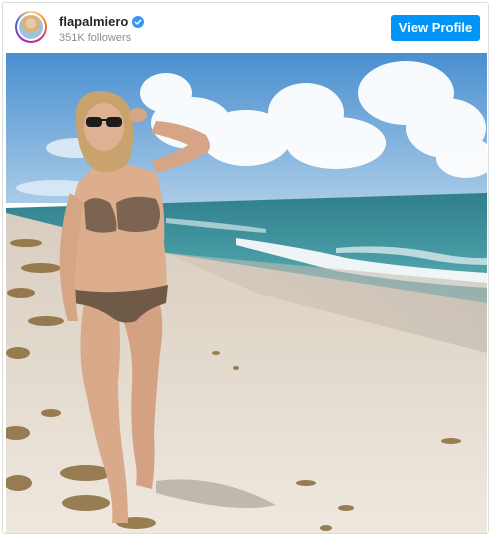 Image resolution: width=493 pixels, height=538 pixels. Describe the element at coordinates (138, 21) in the screenshot. I see `verified-badge-icon` at that location.